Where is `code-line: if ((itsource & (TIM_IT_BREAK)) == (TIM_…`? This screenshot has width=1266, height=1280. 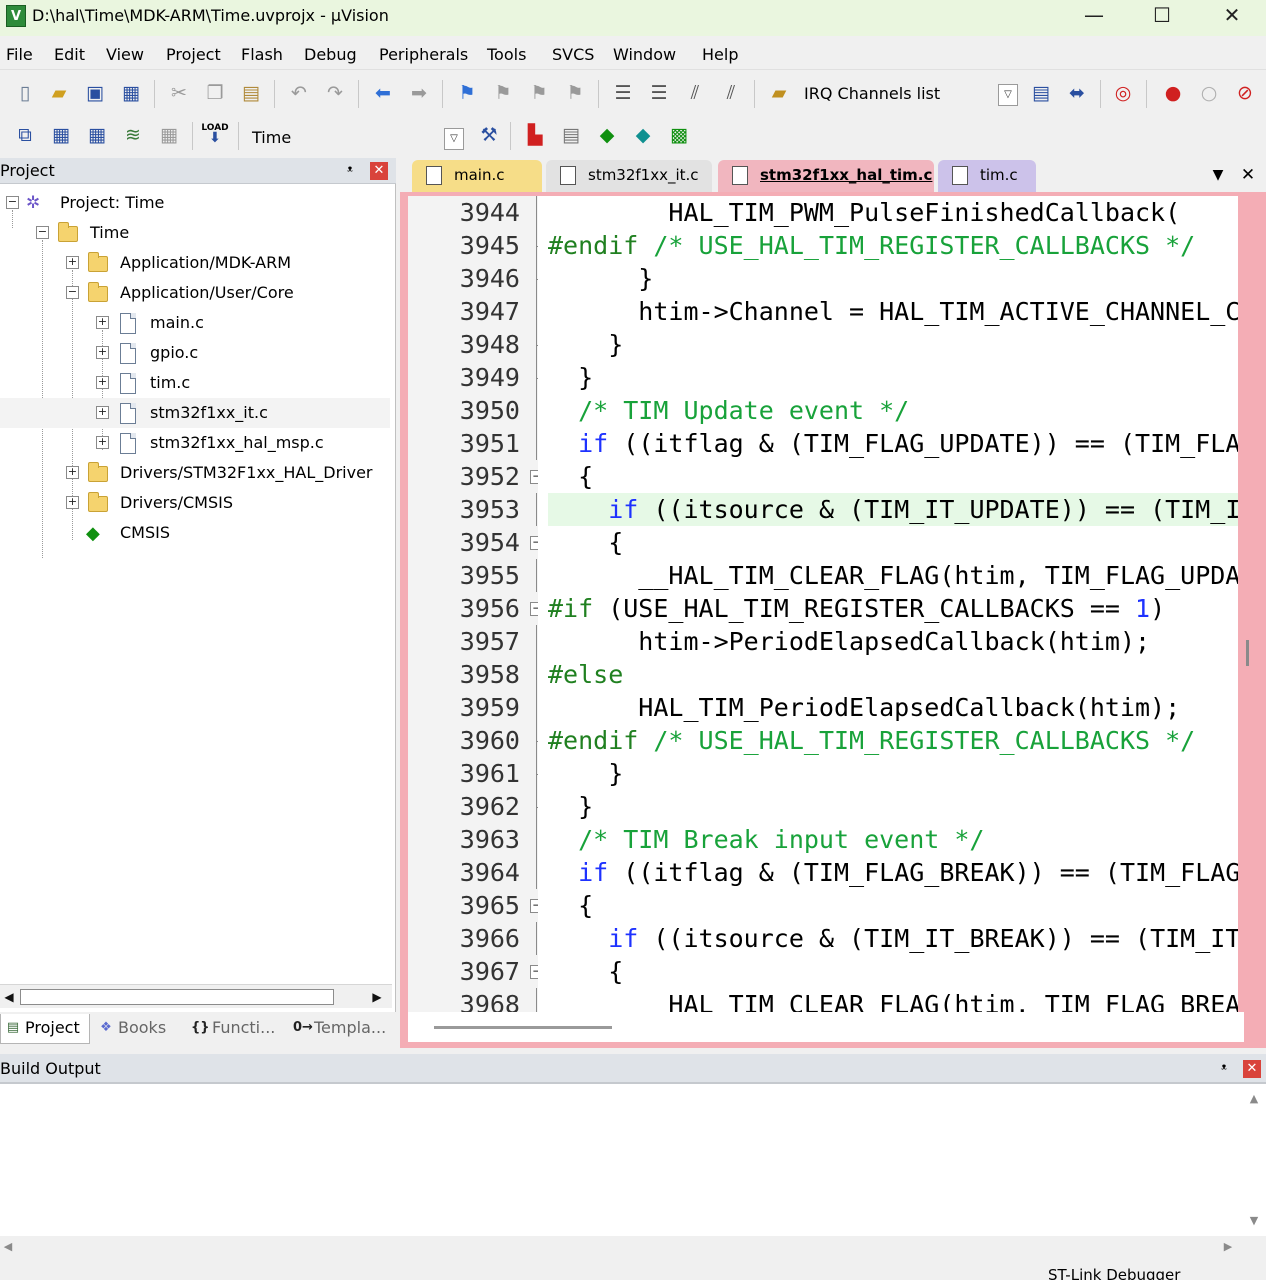
code-line: if ((itsource & (TIM_IT_BREAK)) == (TIM_… is located at coordinates (893, 938).